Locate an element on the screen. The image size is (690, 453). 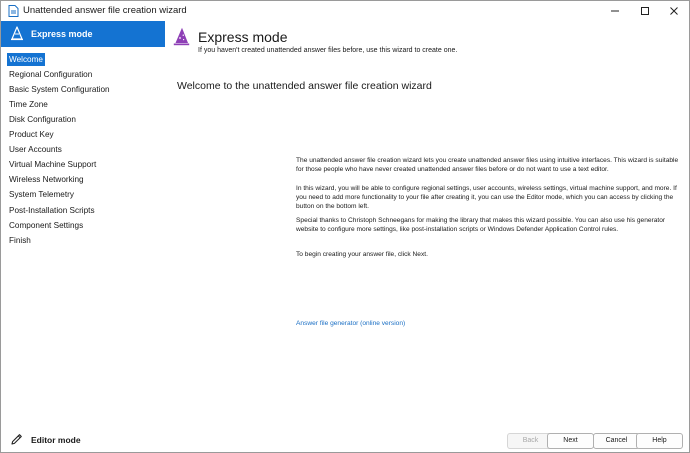
title-bar: Unattended answer file creation wizard is located at coordinates (345, 11).